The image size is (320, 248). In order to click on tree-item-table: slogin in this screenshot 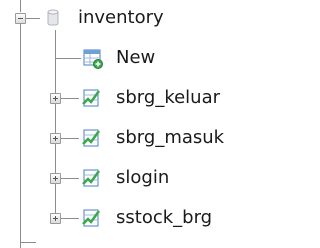, I will do `click(160, 178)`.